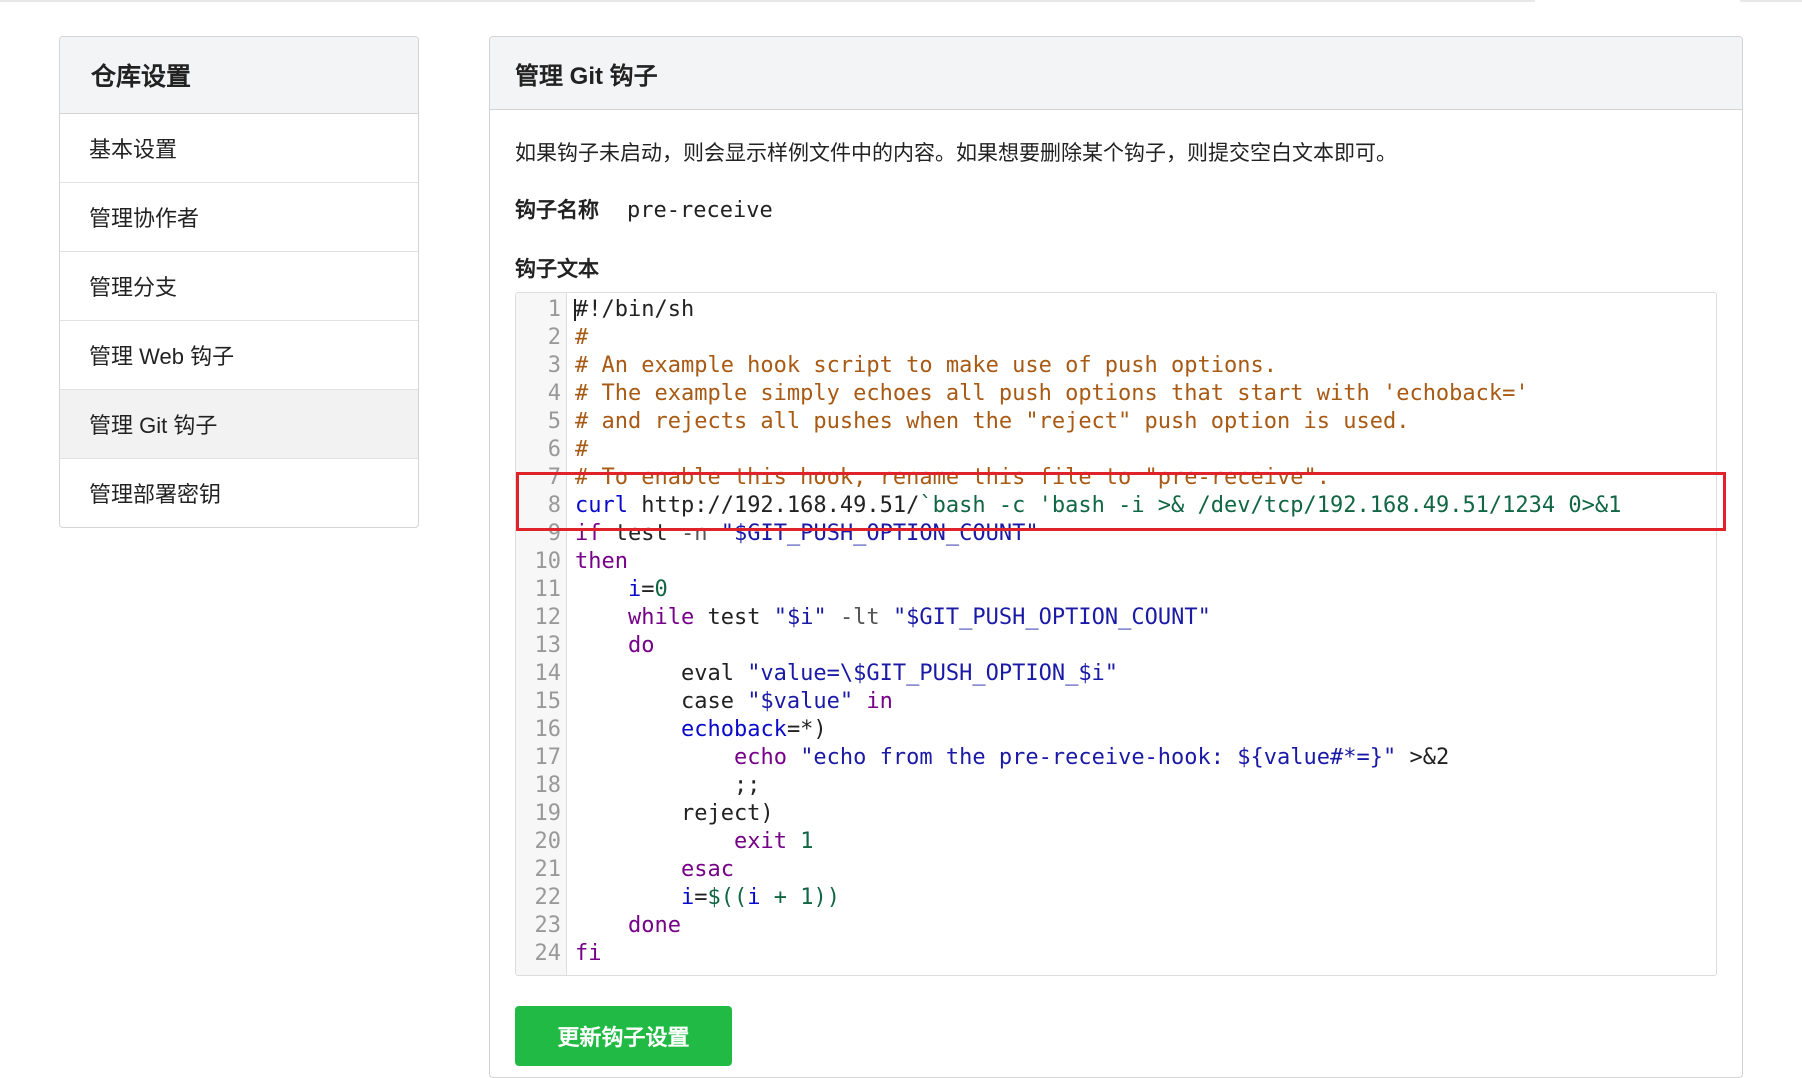 This screenshot has width=1802, height=1078. What do you see at coordinates (548, 701) in the screenshot?
I see `line-number: 15` at bounding box center [548, 701].